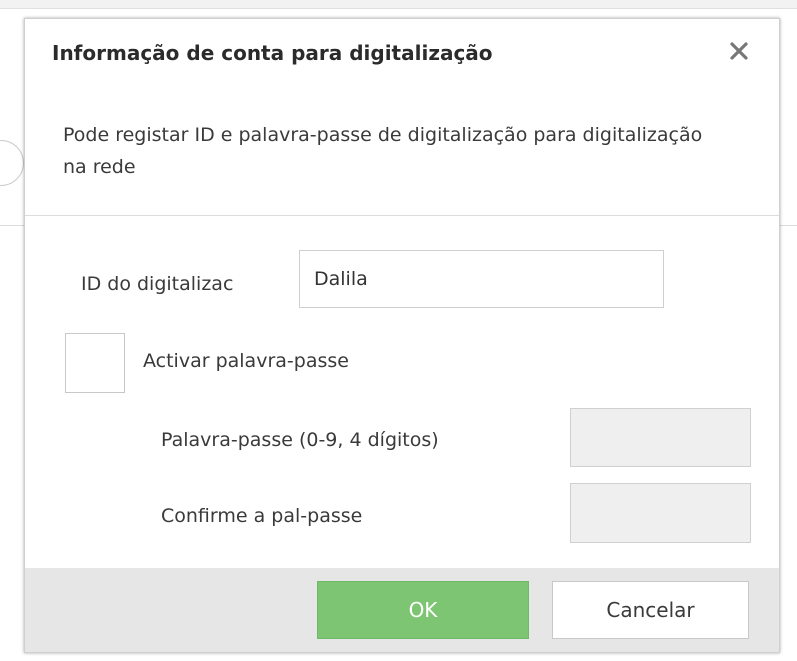 The height and width of the screenshot is (661, 797). Describe the element at coordinates (660, 437) in the screenshot. I see `password-input` at that location.